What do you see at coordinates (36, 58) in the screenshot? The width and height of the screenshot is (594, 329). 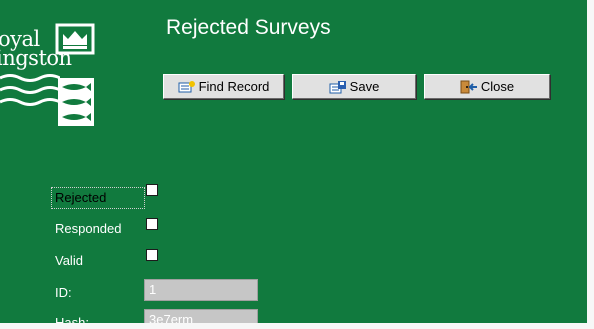 I see `logo-text-line2: ingston` at bounding box center [36, 58].